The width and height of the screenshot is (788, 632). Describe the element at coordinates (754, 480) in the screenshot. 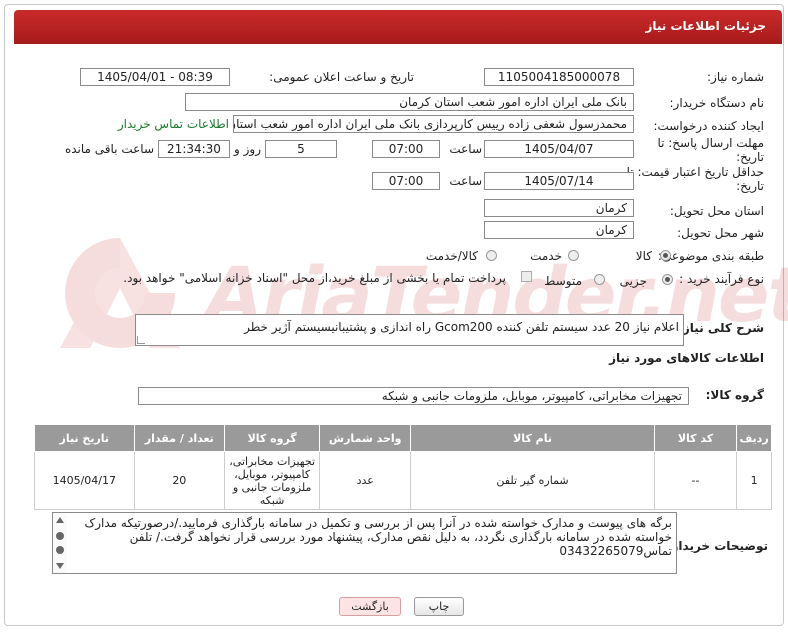

I see `cell-row-number: 1` at that location.